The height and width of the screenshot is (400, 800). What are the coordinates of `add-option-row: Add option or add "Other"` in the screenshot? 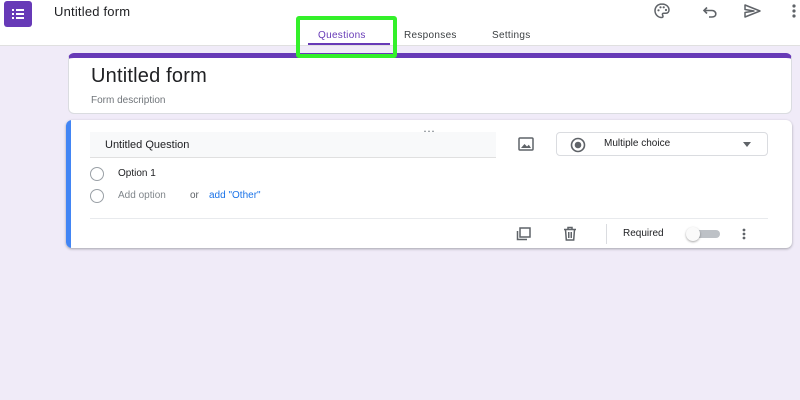 It's located at (240, 196).